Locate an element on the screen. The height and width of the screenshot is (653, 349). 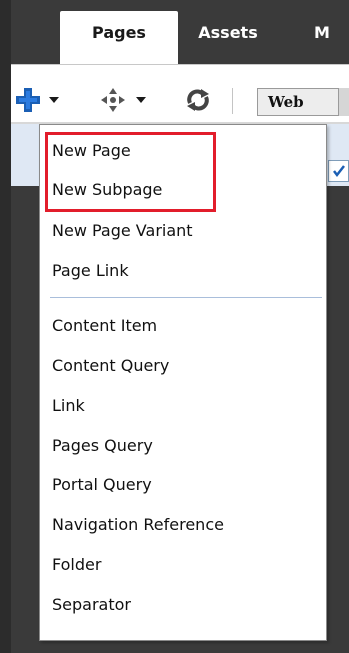
checkmark-icon is located at coordinates (339, 171).